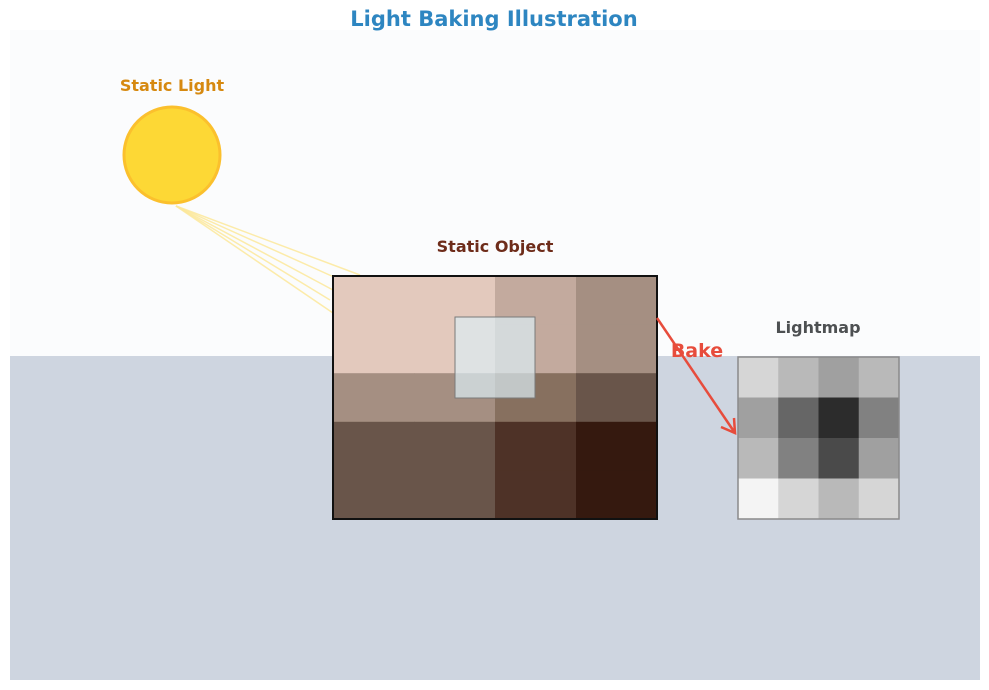 This screenshot has width=989, height=690. I want to click on lightmap-texture, so click(819, 438).